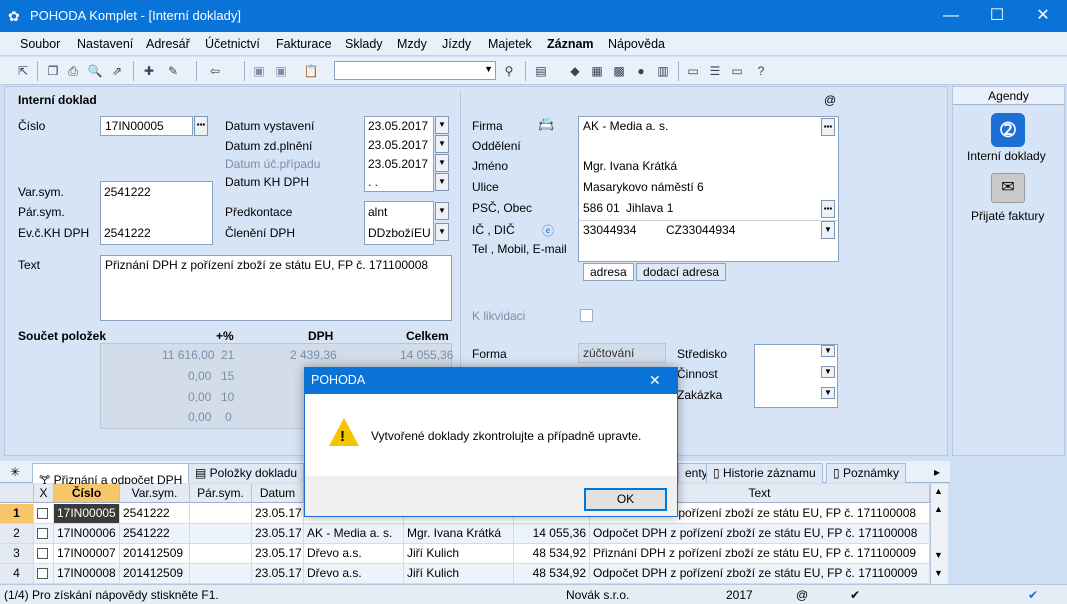 This screenshot has height=604, width=1067. Describe the element at coordinates (546, 124) in the screenshot. I see `address-book-icon: 📇` at that location.